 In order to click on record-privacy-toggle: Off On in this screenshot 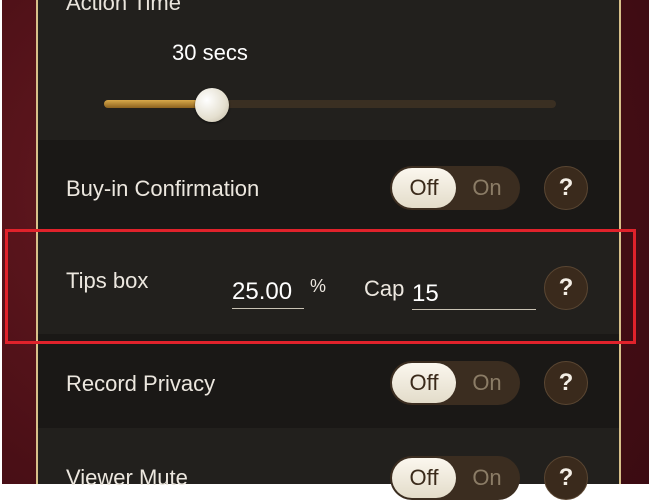, I will do `click(455, 383)`.